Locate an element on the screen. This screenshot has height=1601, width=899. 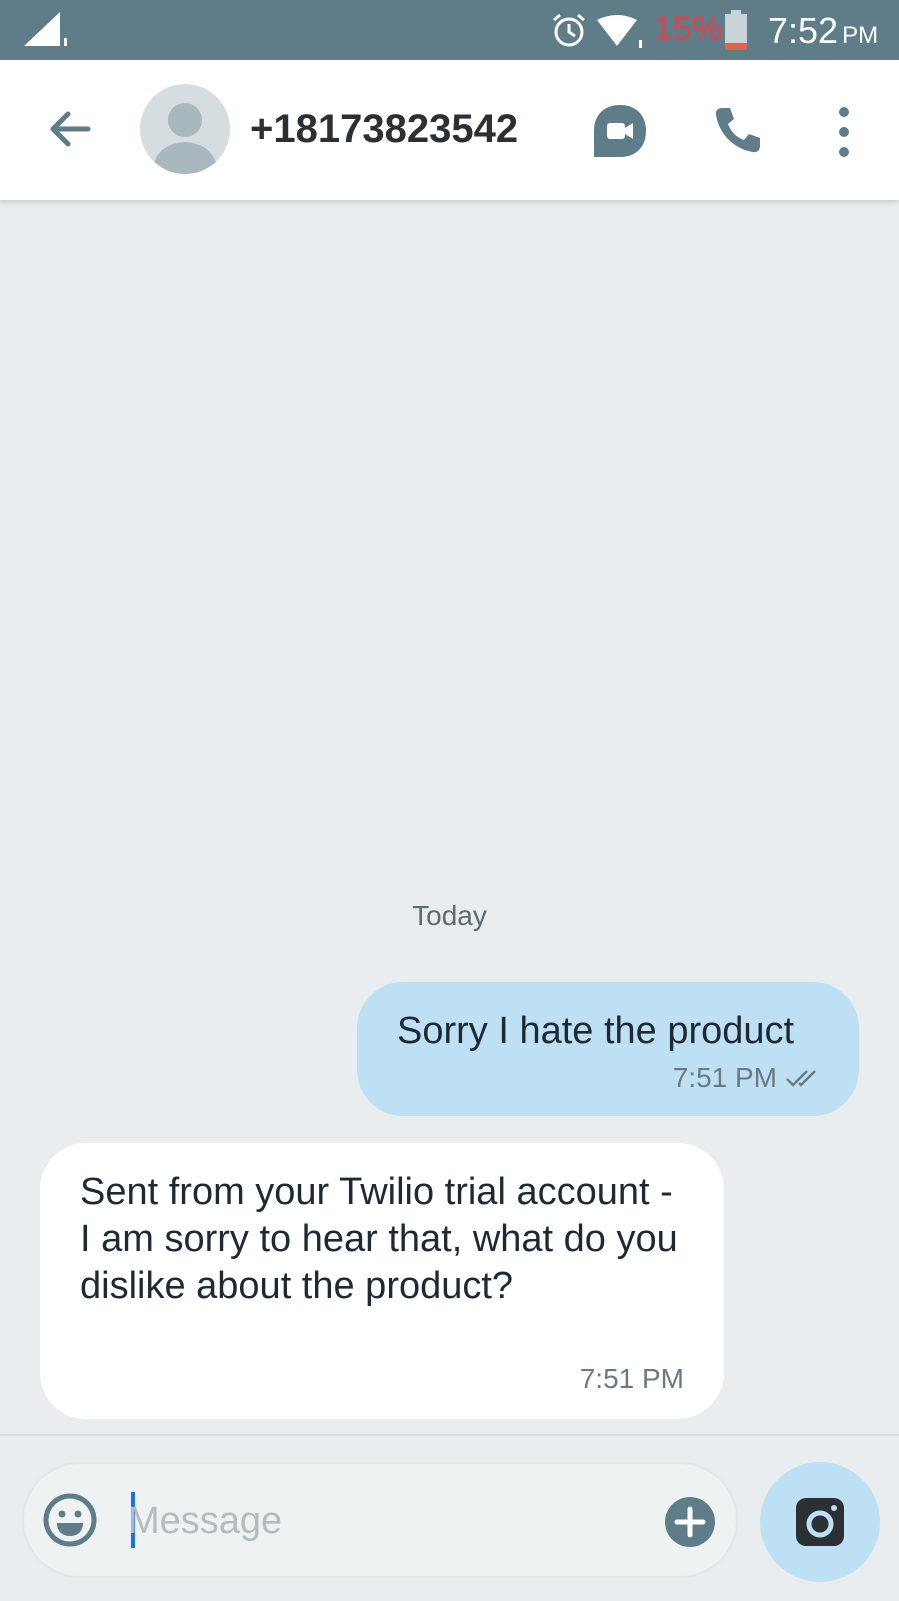
alarm-icon is located at coordinates (569, 30).